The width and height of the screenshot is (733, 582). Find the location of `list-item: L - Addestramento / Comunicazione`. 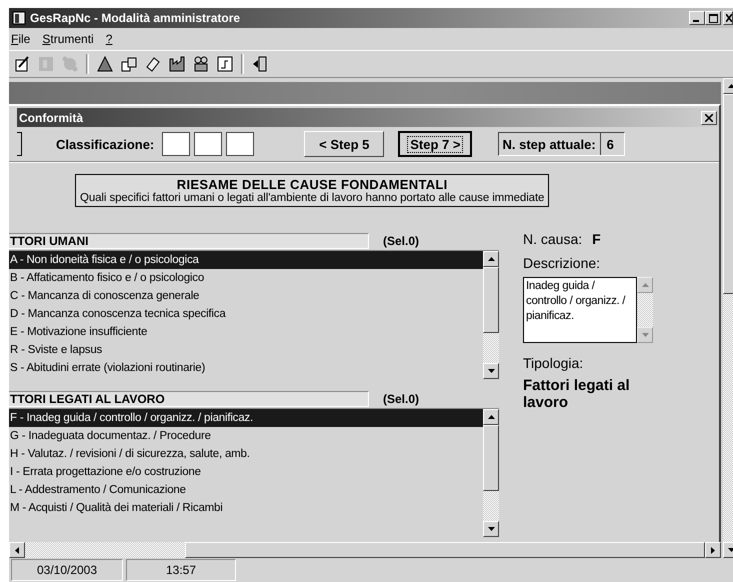

list-item: L - Addestramento / Comunicazione is located at coordinates (246, 490).